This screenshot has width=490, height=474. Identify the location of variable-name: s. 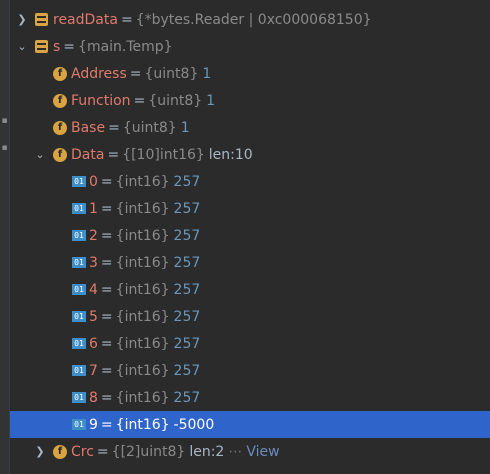
(57, 46).